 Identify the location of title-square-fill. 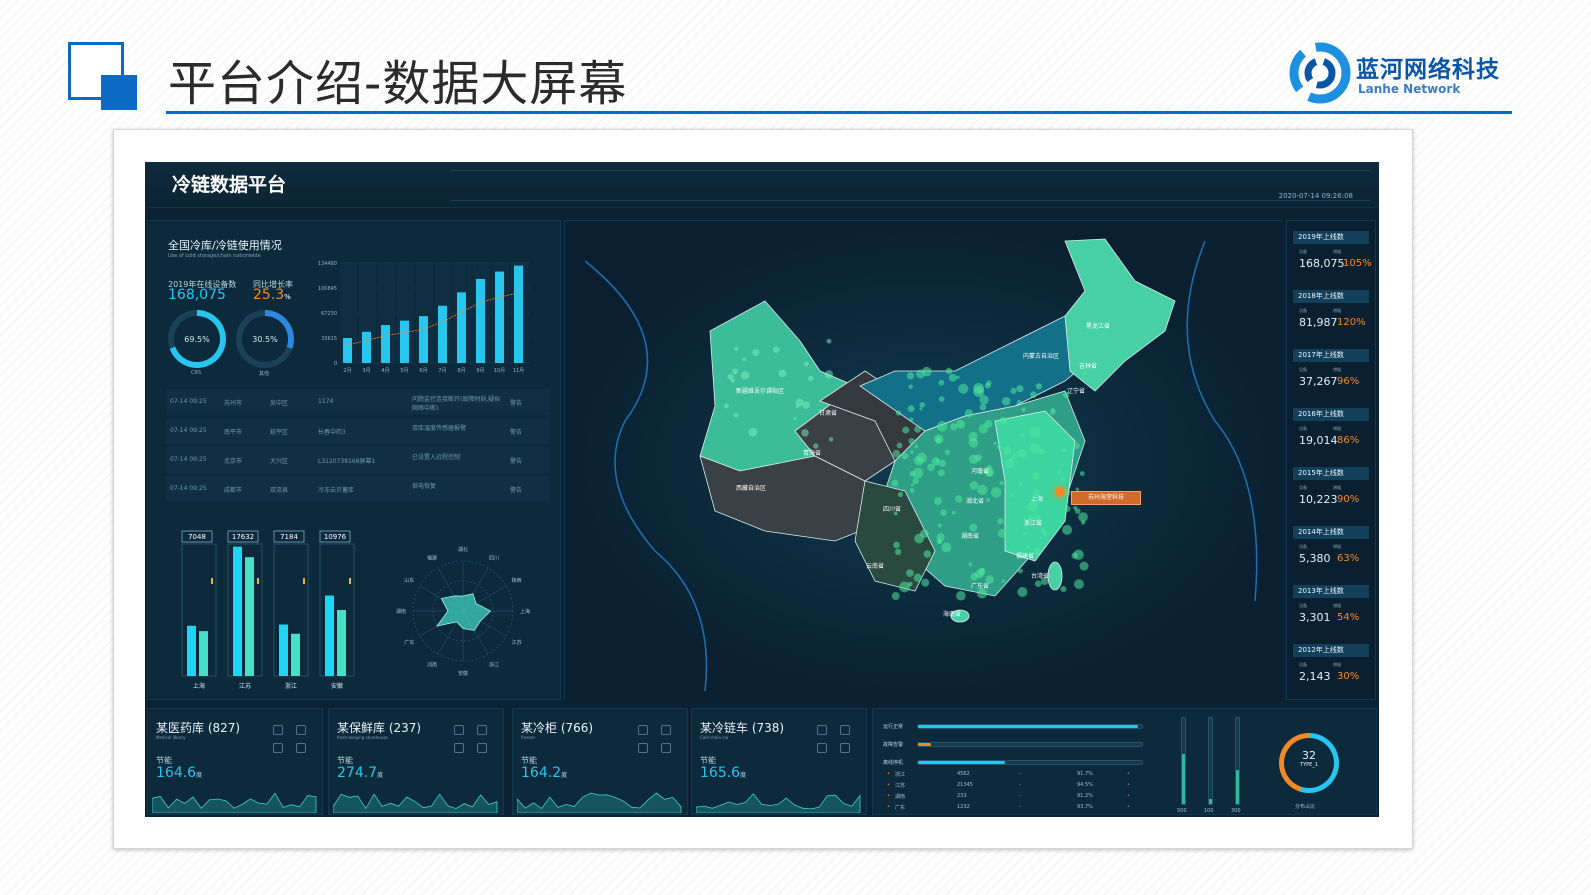
(119, 92).